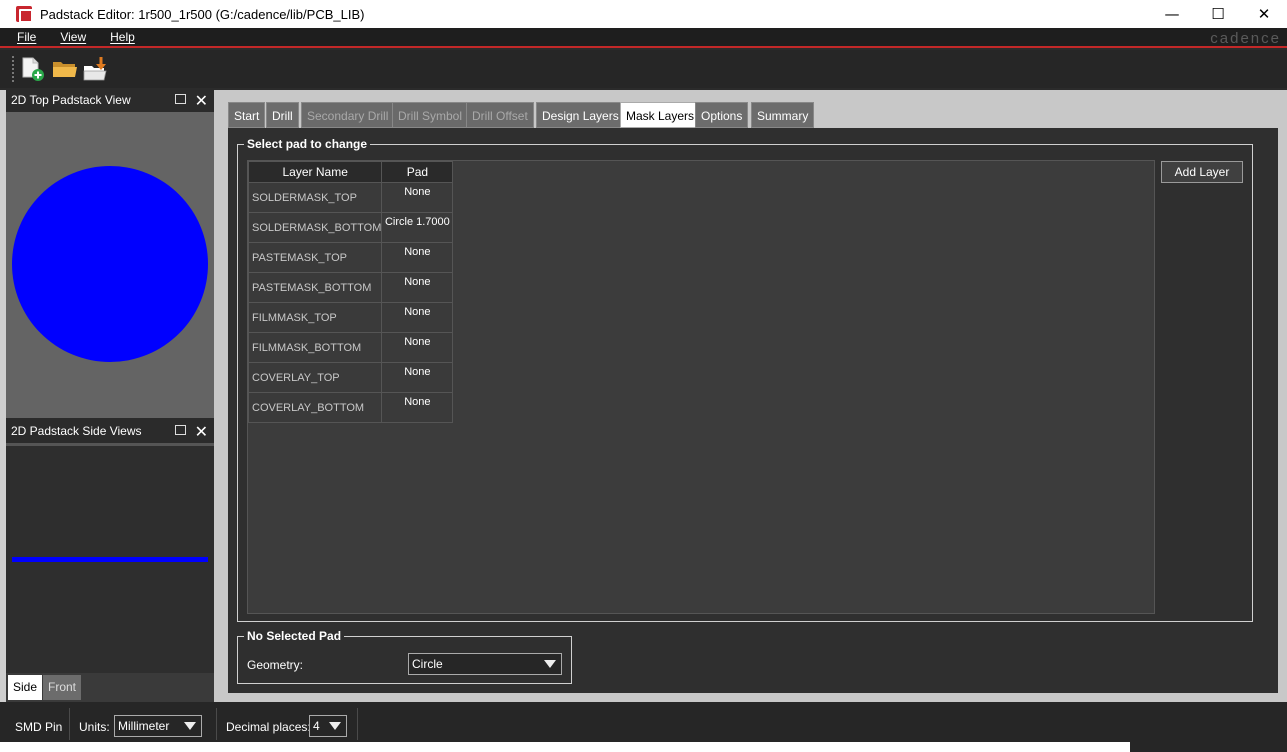 This screenshot has width=1287, height=752. Describe the element at coordinates (783, 115) in the screenshot. I see `tab-summary: Summary` at that location.